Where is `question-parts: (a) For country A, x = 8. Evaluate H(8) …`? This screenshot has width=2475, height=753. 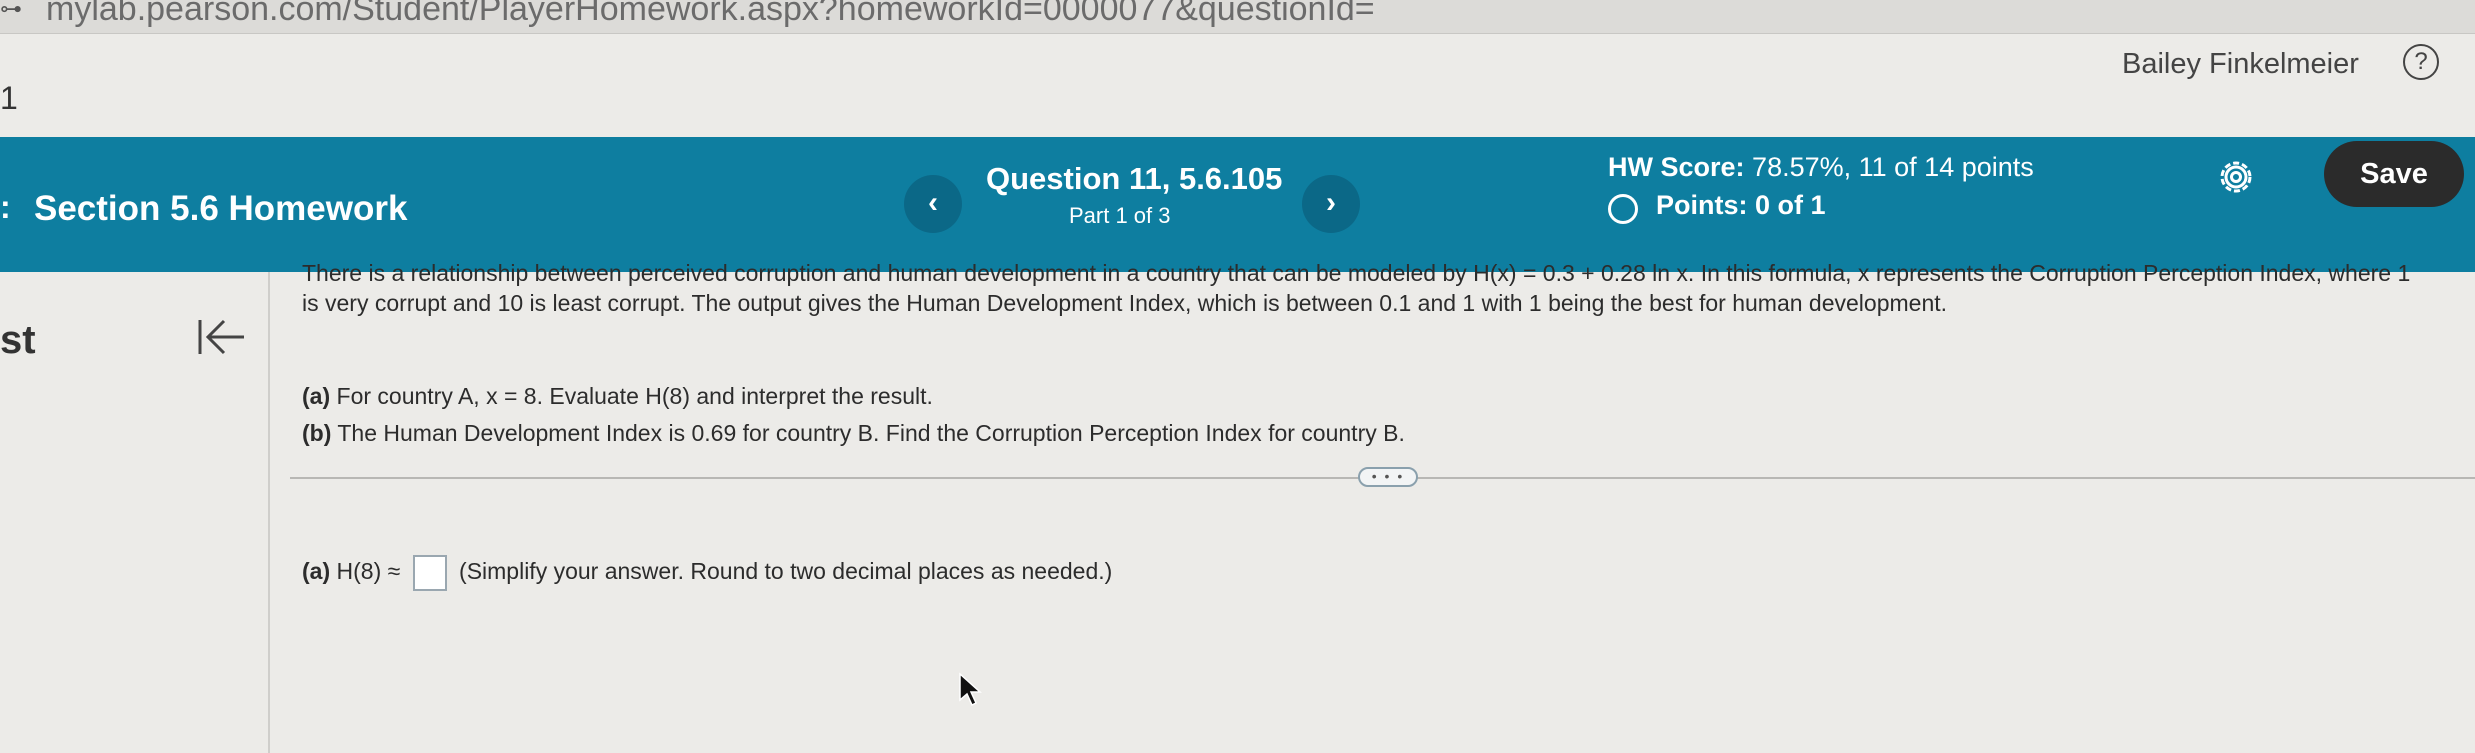
question-parts: (a) For country A, x = 8. Evaluate H(8) … is located at coordinates (853, 415).